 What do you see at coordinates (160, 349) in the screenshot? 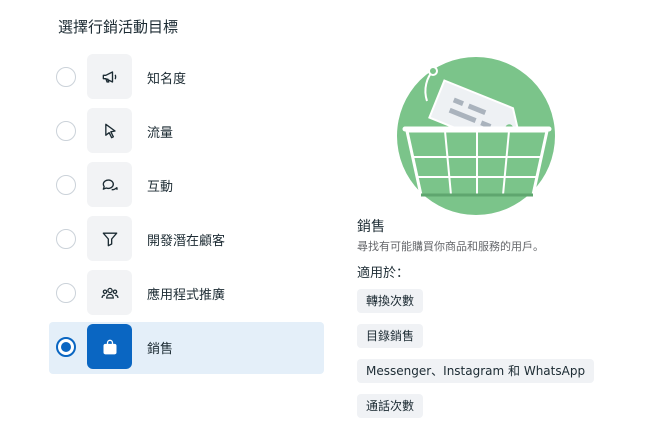
I see `objective-label: 銷售` at bounding box center [160, 349].